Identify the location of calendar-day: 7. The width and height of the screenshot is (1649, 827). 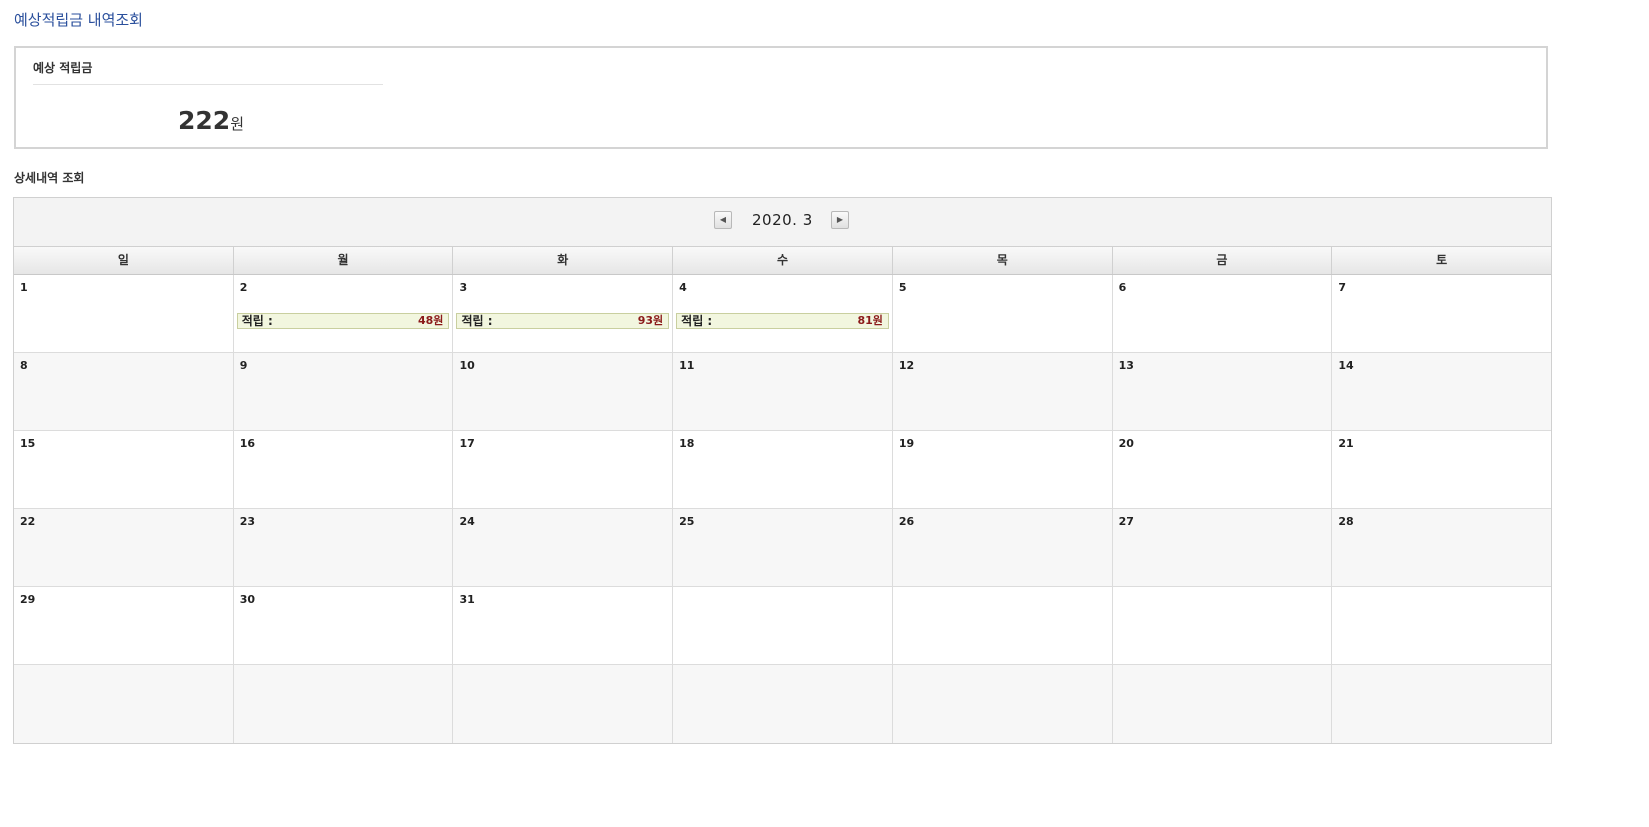
(1441, 313).